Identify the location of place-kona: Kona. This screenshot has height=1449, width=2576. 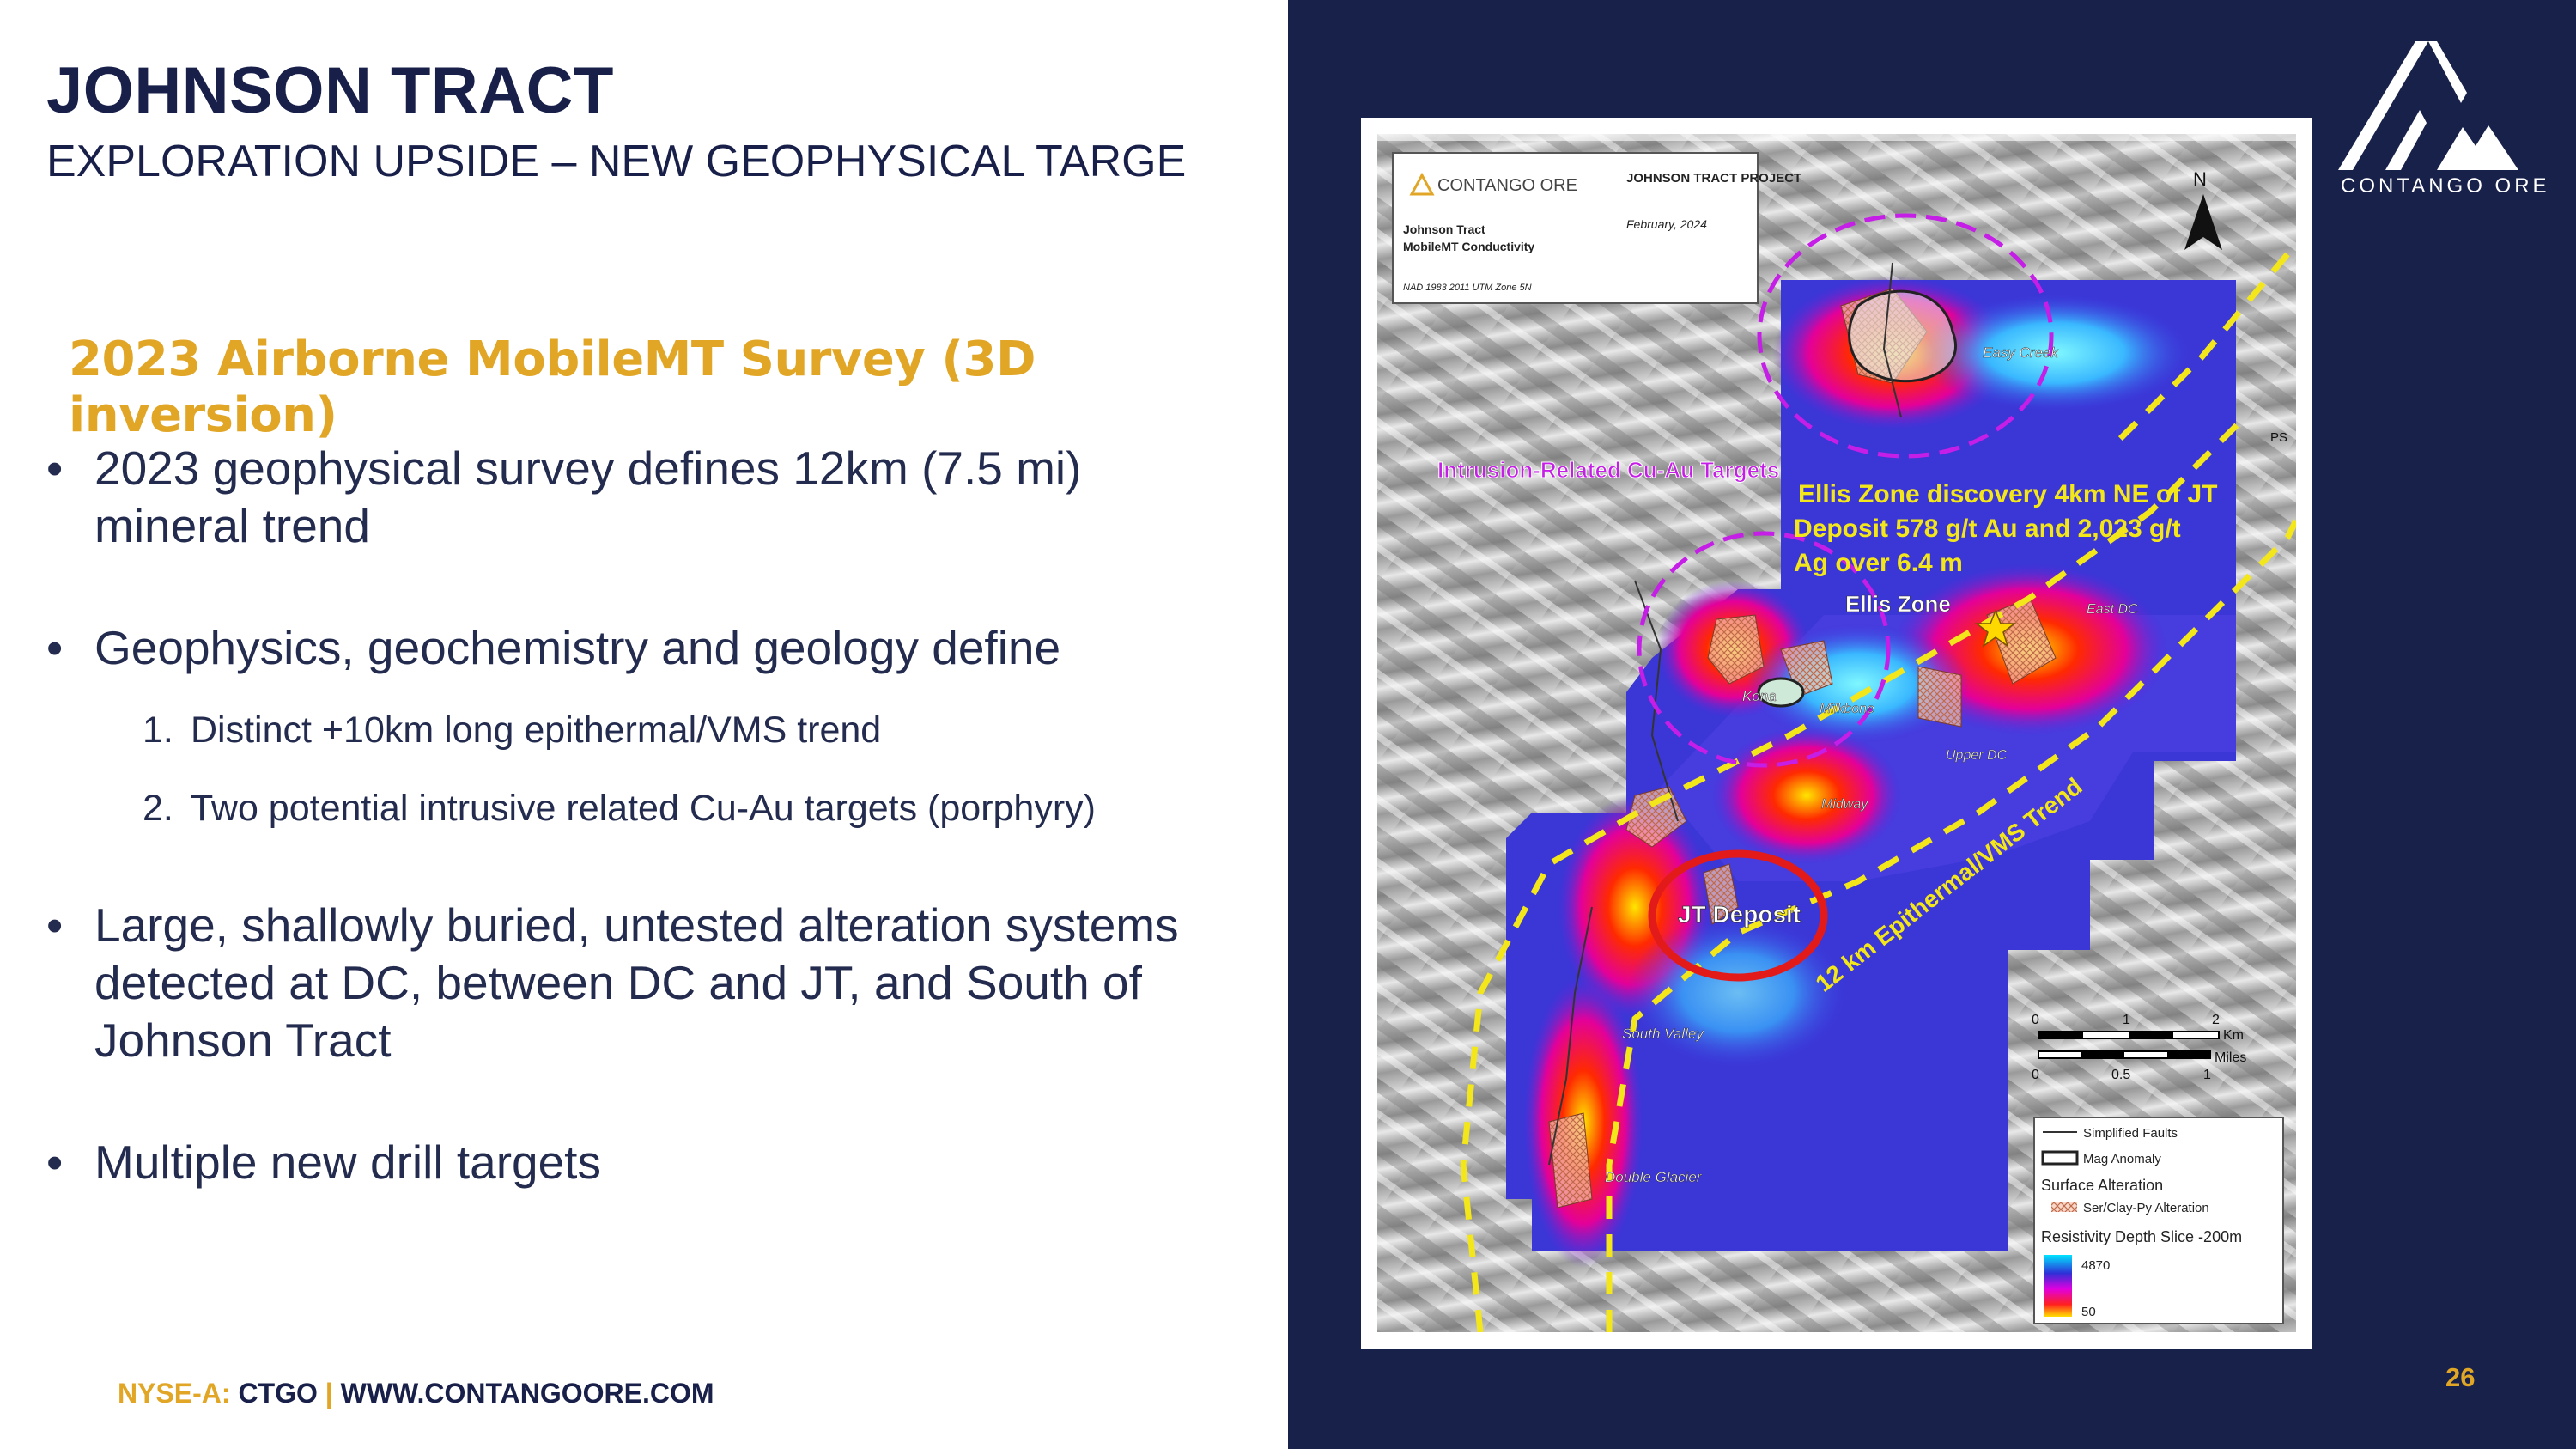
(1760, 696).